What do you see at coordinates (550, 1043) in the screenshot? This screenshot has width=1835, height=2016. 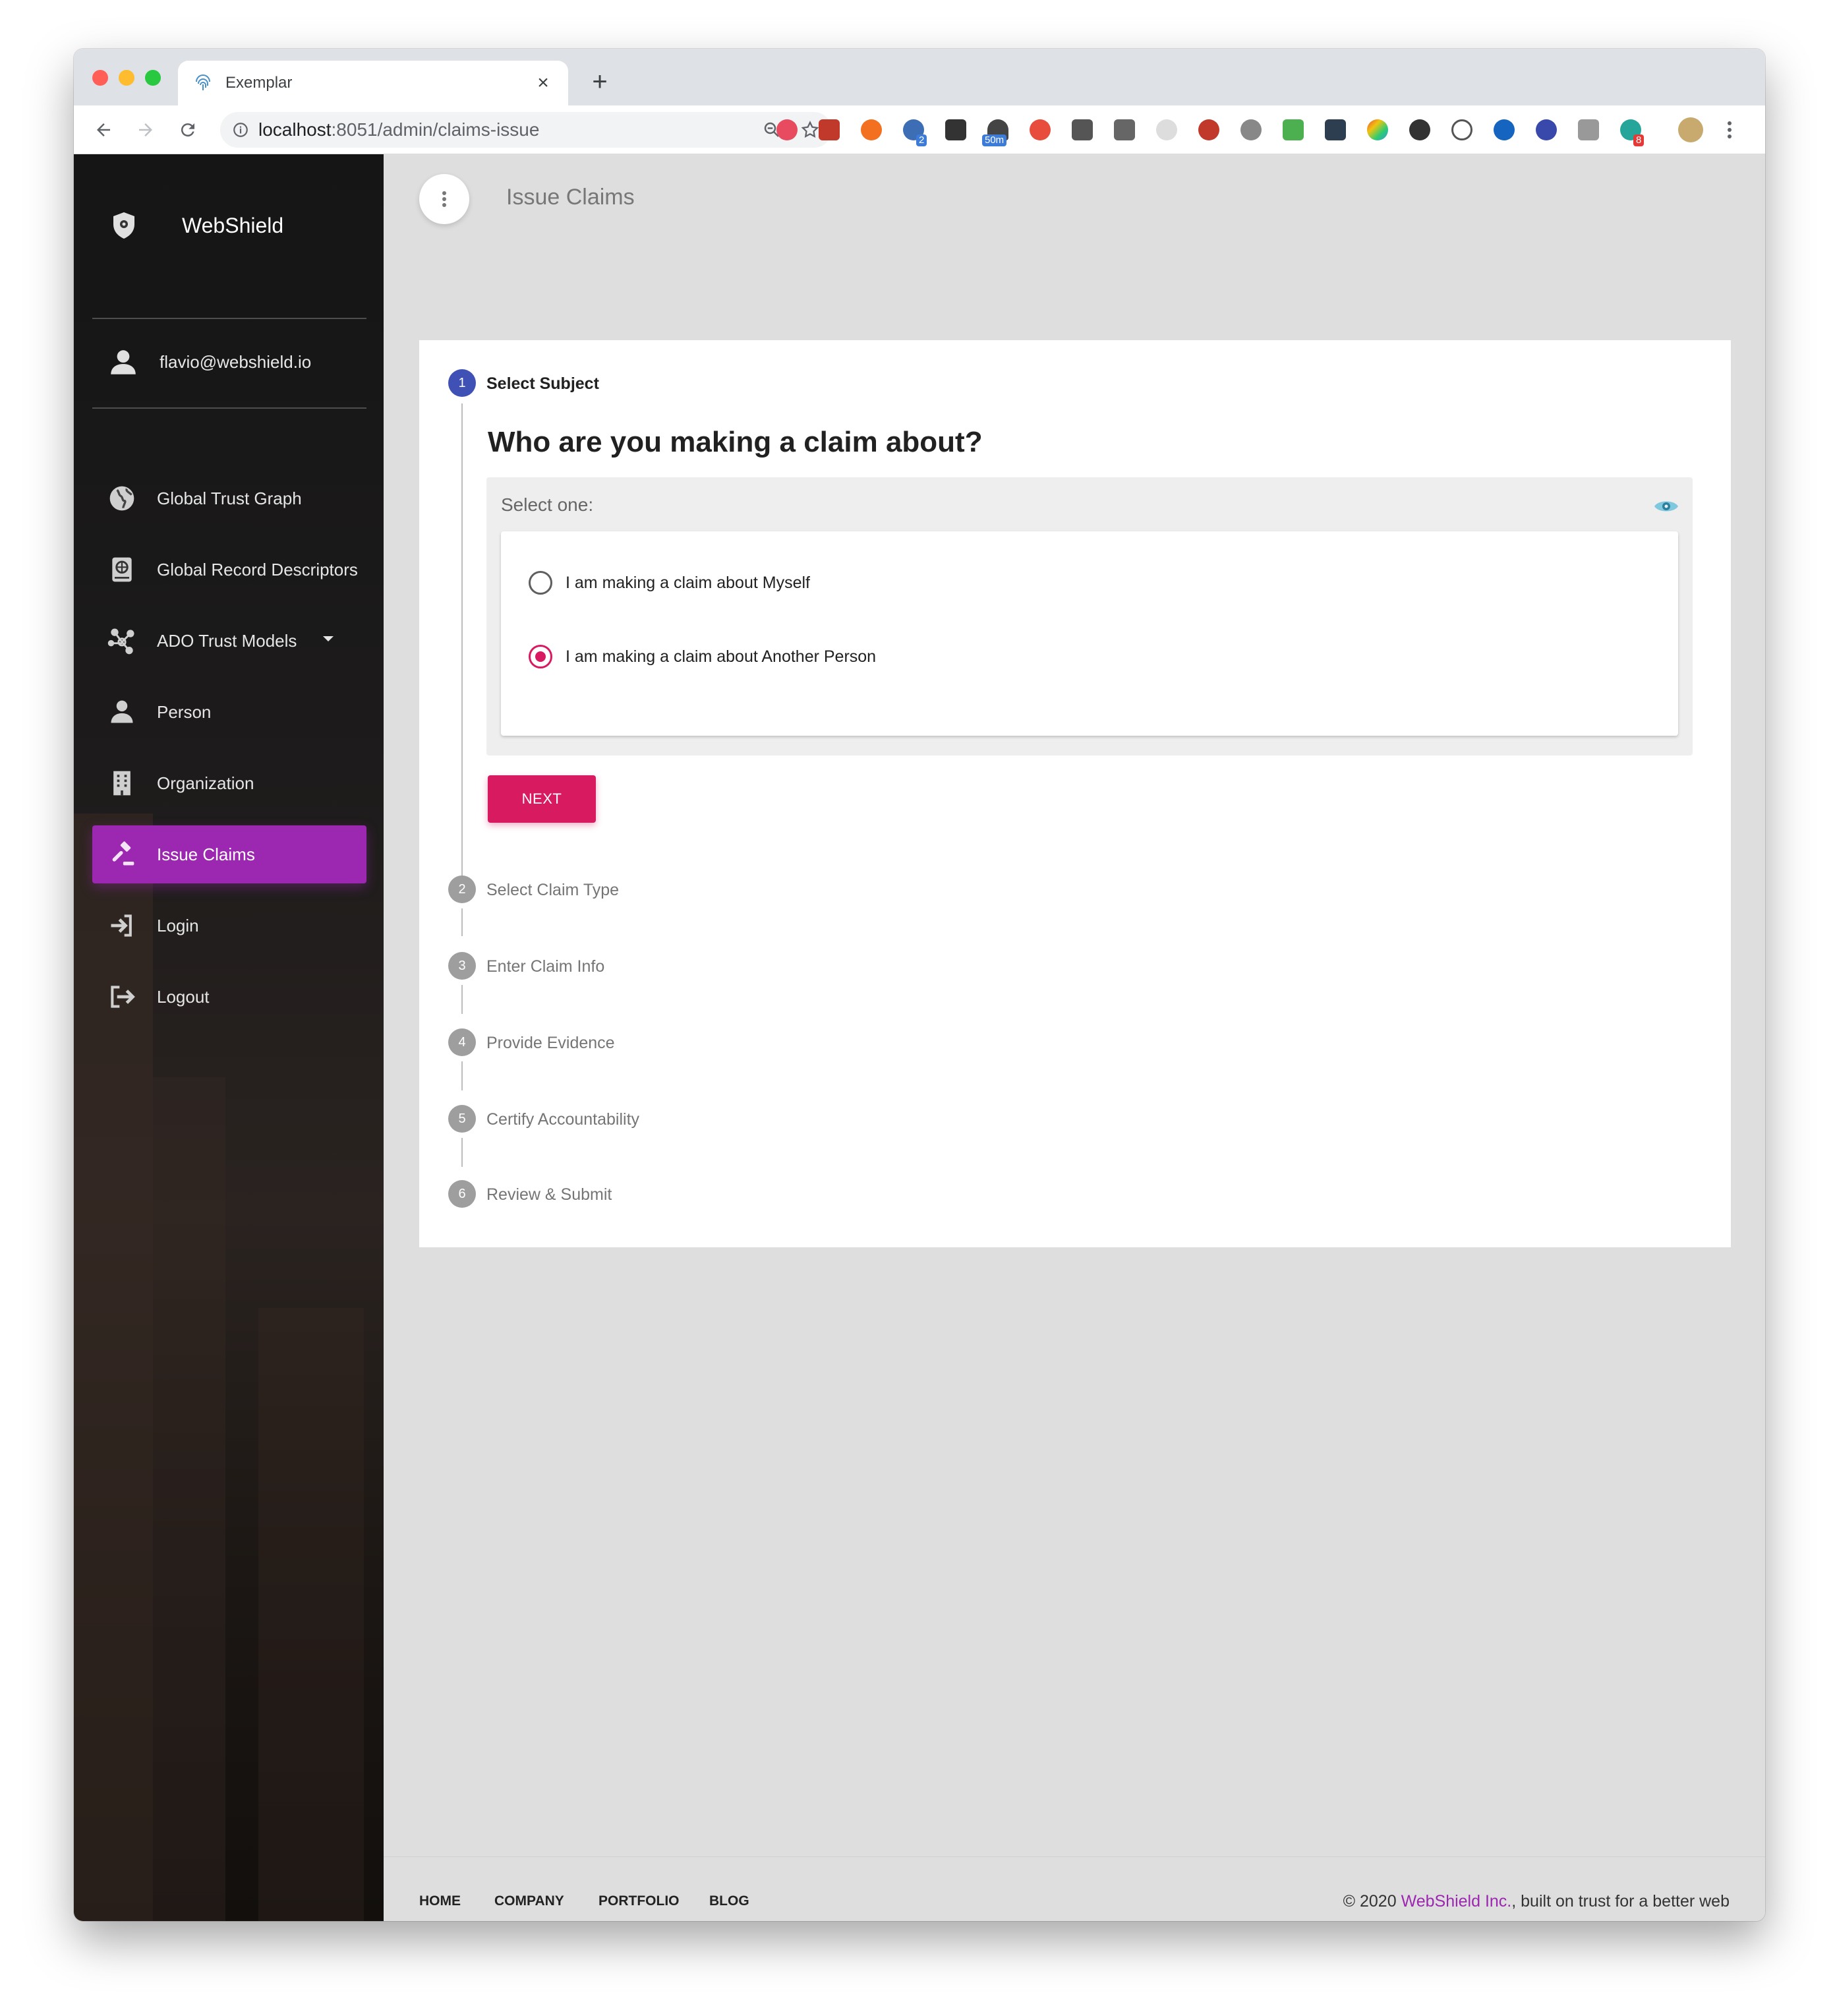 I see `step-4-label: Provide Evidence` at bounding box center [550, 1043].